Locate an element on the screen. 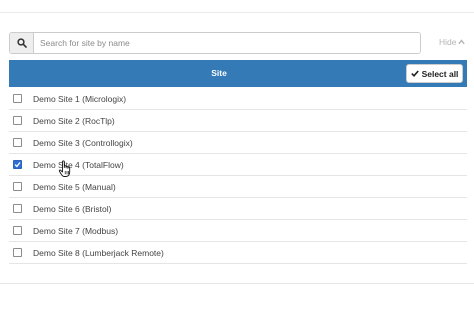 This screenshot has height=315, width=474. site-row: Demo Site 4 (TotalFlow) is located at coordinates (238, 165).